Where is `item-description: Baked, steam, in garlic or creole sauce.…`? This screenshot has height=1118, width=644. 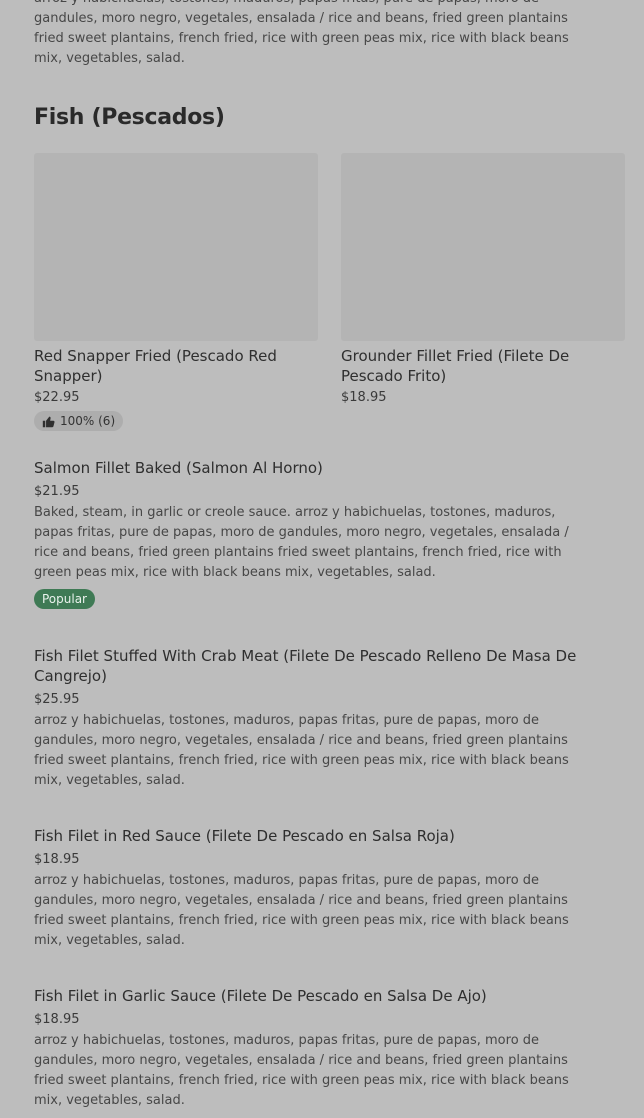
item-description: Baked, steam, in garlic or creole sauce.… is located at coordinates (301, 542).